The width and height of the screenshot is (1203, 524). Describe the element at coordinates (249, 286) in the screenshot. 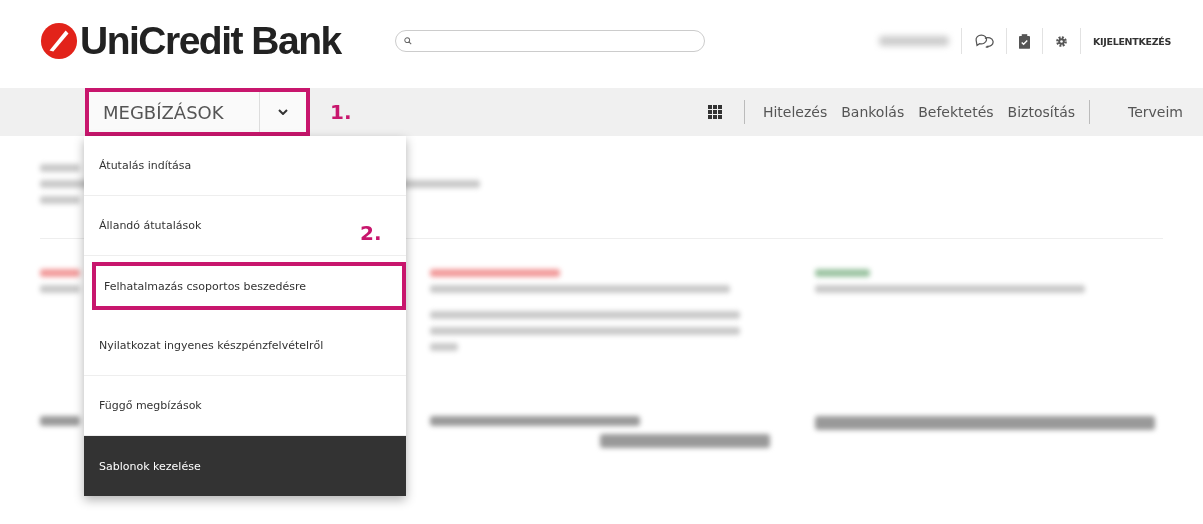

I see `menu-item: Felhatalmazás csoportos beszedésre` at that location.